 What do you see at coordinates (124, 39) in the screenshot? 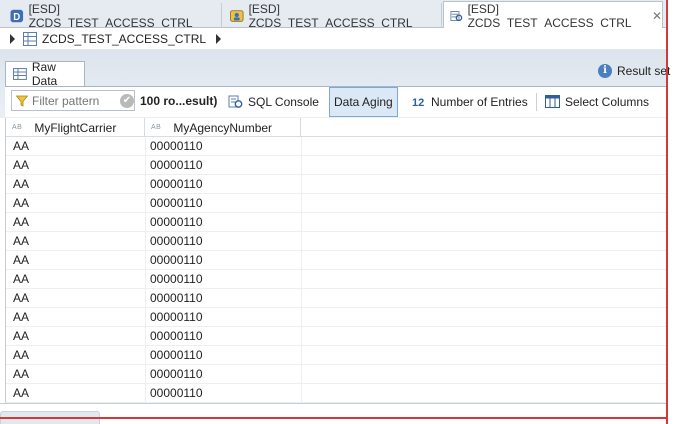
I see `breadcrumb-label: ZCDS_TEST_ACCESS_CTRL` at bounding box center [124, 39].